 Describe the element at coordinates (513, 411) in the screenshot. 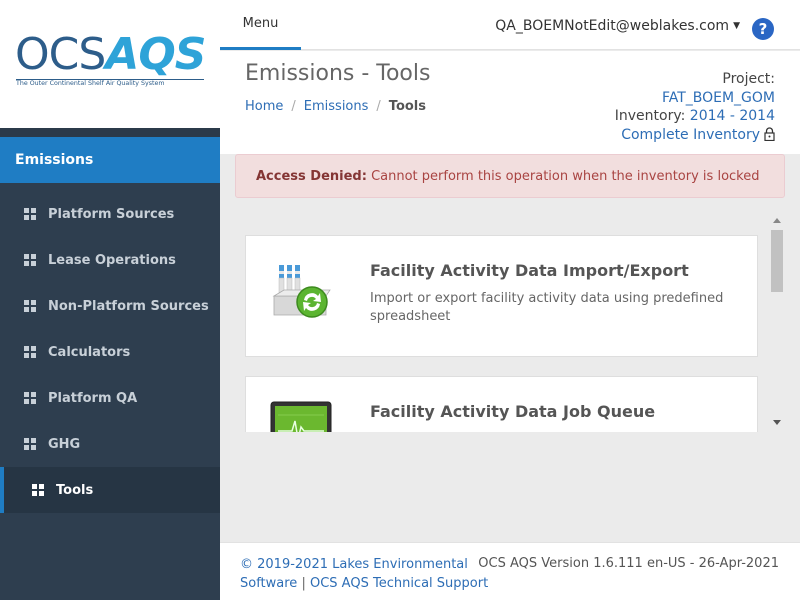

I see `tool-title: Facility Activity Data Job Queue` at that location.